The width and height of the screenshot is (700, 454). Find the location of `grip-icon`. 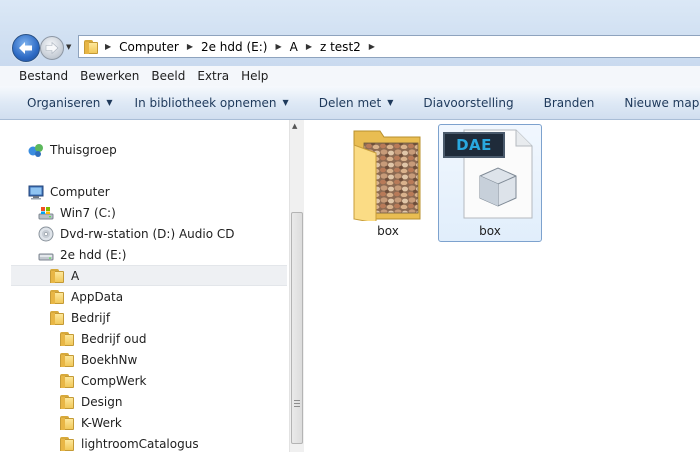

grip-icon is located at coordinates (297, 403).